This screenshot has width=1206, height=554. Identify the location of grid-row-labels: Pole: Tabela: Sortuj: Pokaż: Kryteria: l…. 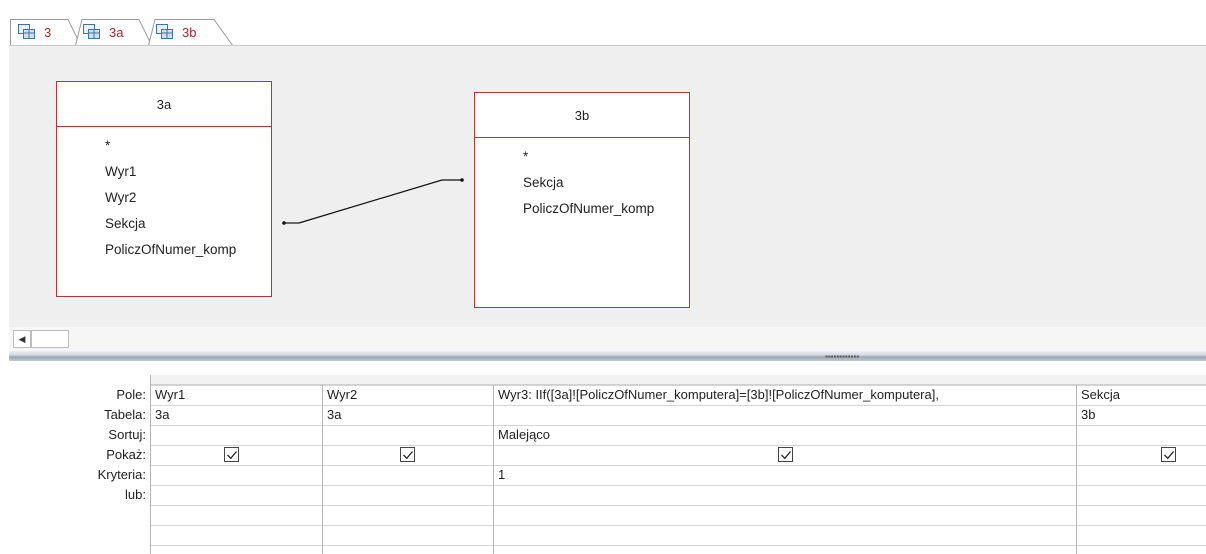
(79, 445).